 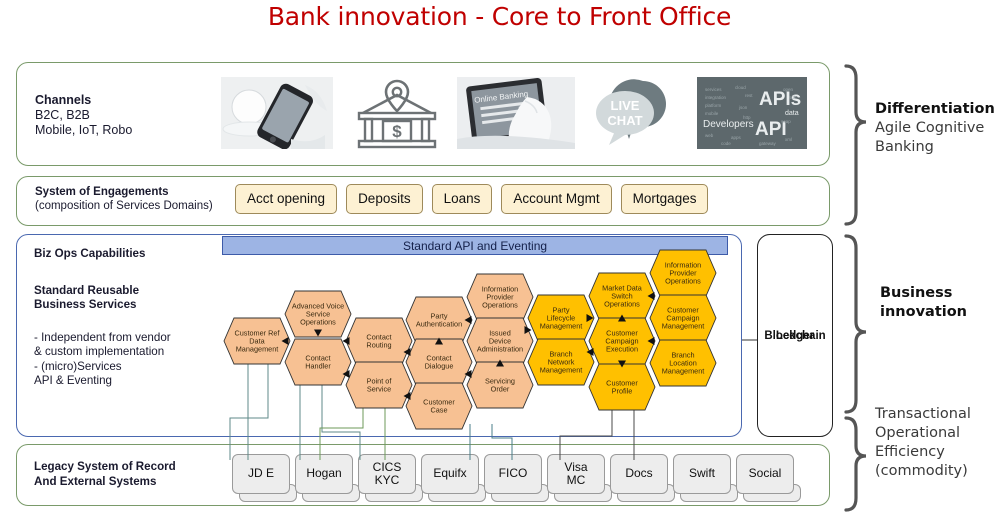 What do you see at coordinates (475, 245) in the screenshot?
I see `standard-api-and-eventing-bar: Standard API and Eventing` at bounding box center [475, 245].